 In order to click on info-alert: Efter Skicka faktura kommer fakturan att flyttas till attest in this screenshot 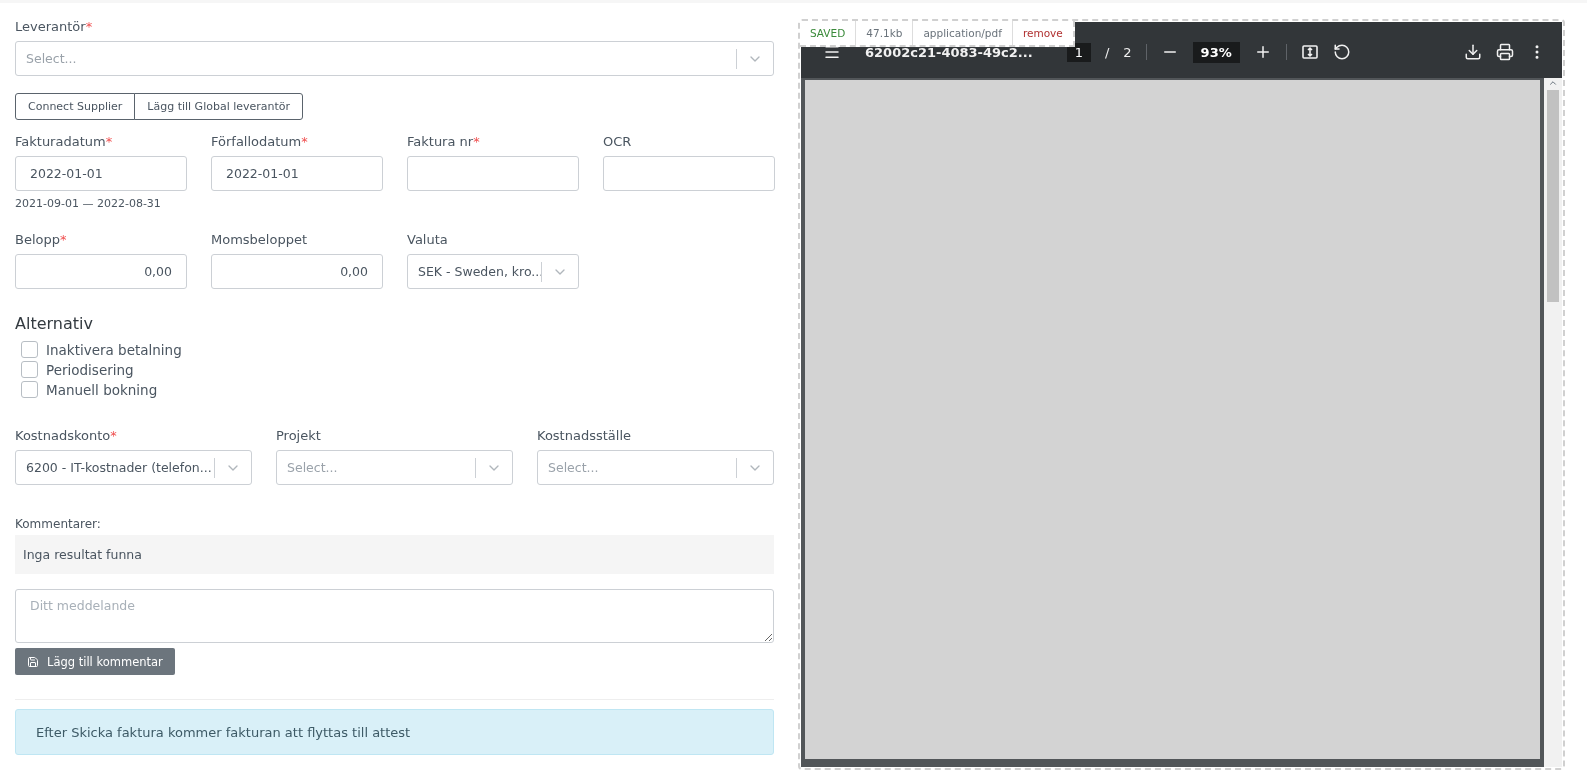, I will do `click(394, 732)`.